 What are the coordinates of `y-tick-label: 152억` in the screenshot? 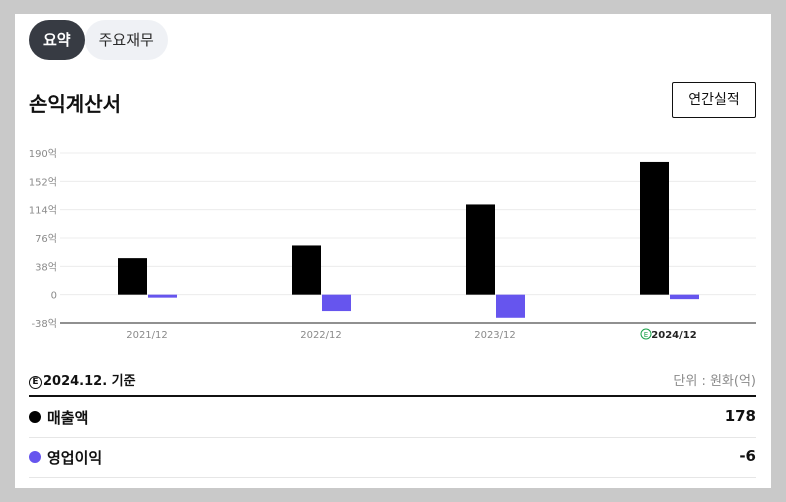 It's located at (43, 182).